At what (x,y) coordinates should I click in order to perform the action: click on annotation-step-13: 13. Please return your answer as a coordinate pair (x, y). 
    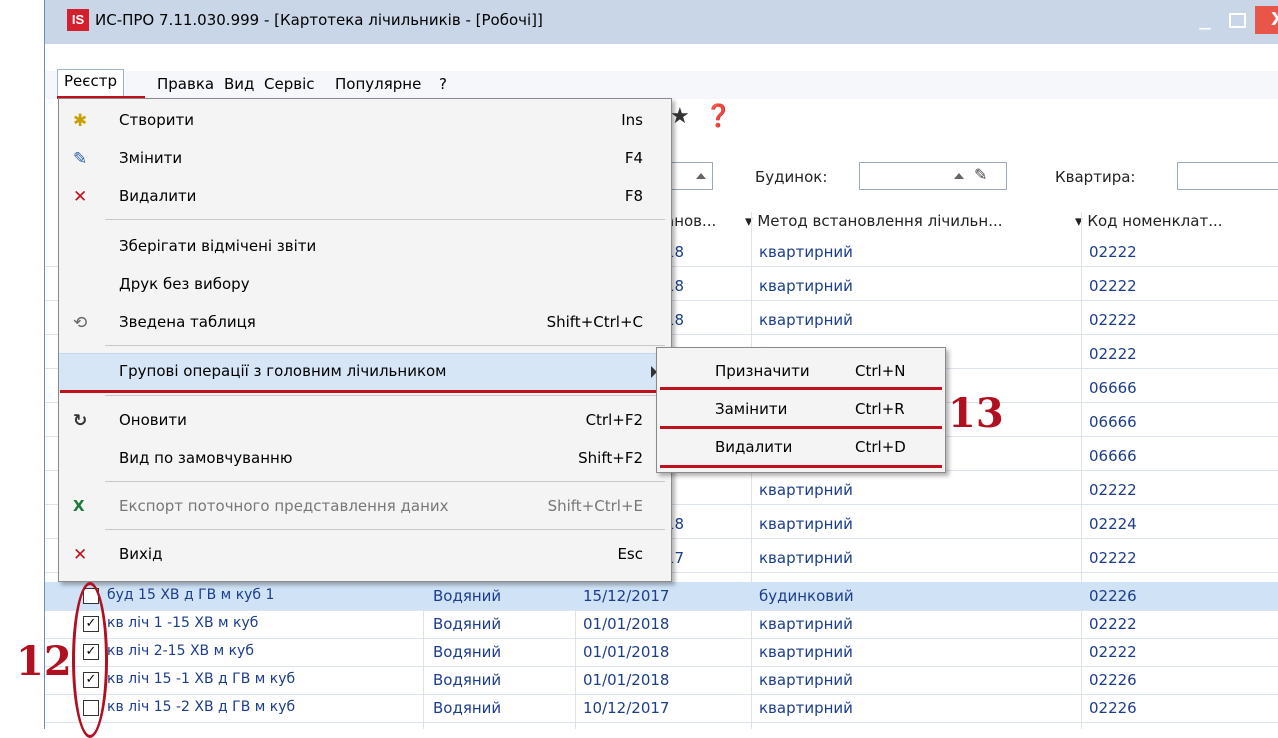
    Looking at the image, I should click on (976, 413).